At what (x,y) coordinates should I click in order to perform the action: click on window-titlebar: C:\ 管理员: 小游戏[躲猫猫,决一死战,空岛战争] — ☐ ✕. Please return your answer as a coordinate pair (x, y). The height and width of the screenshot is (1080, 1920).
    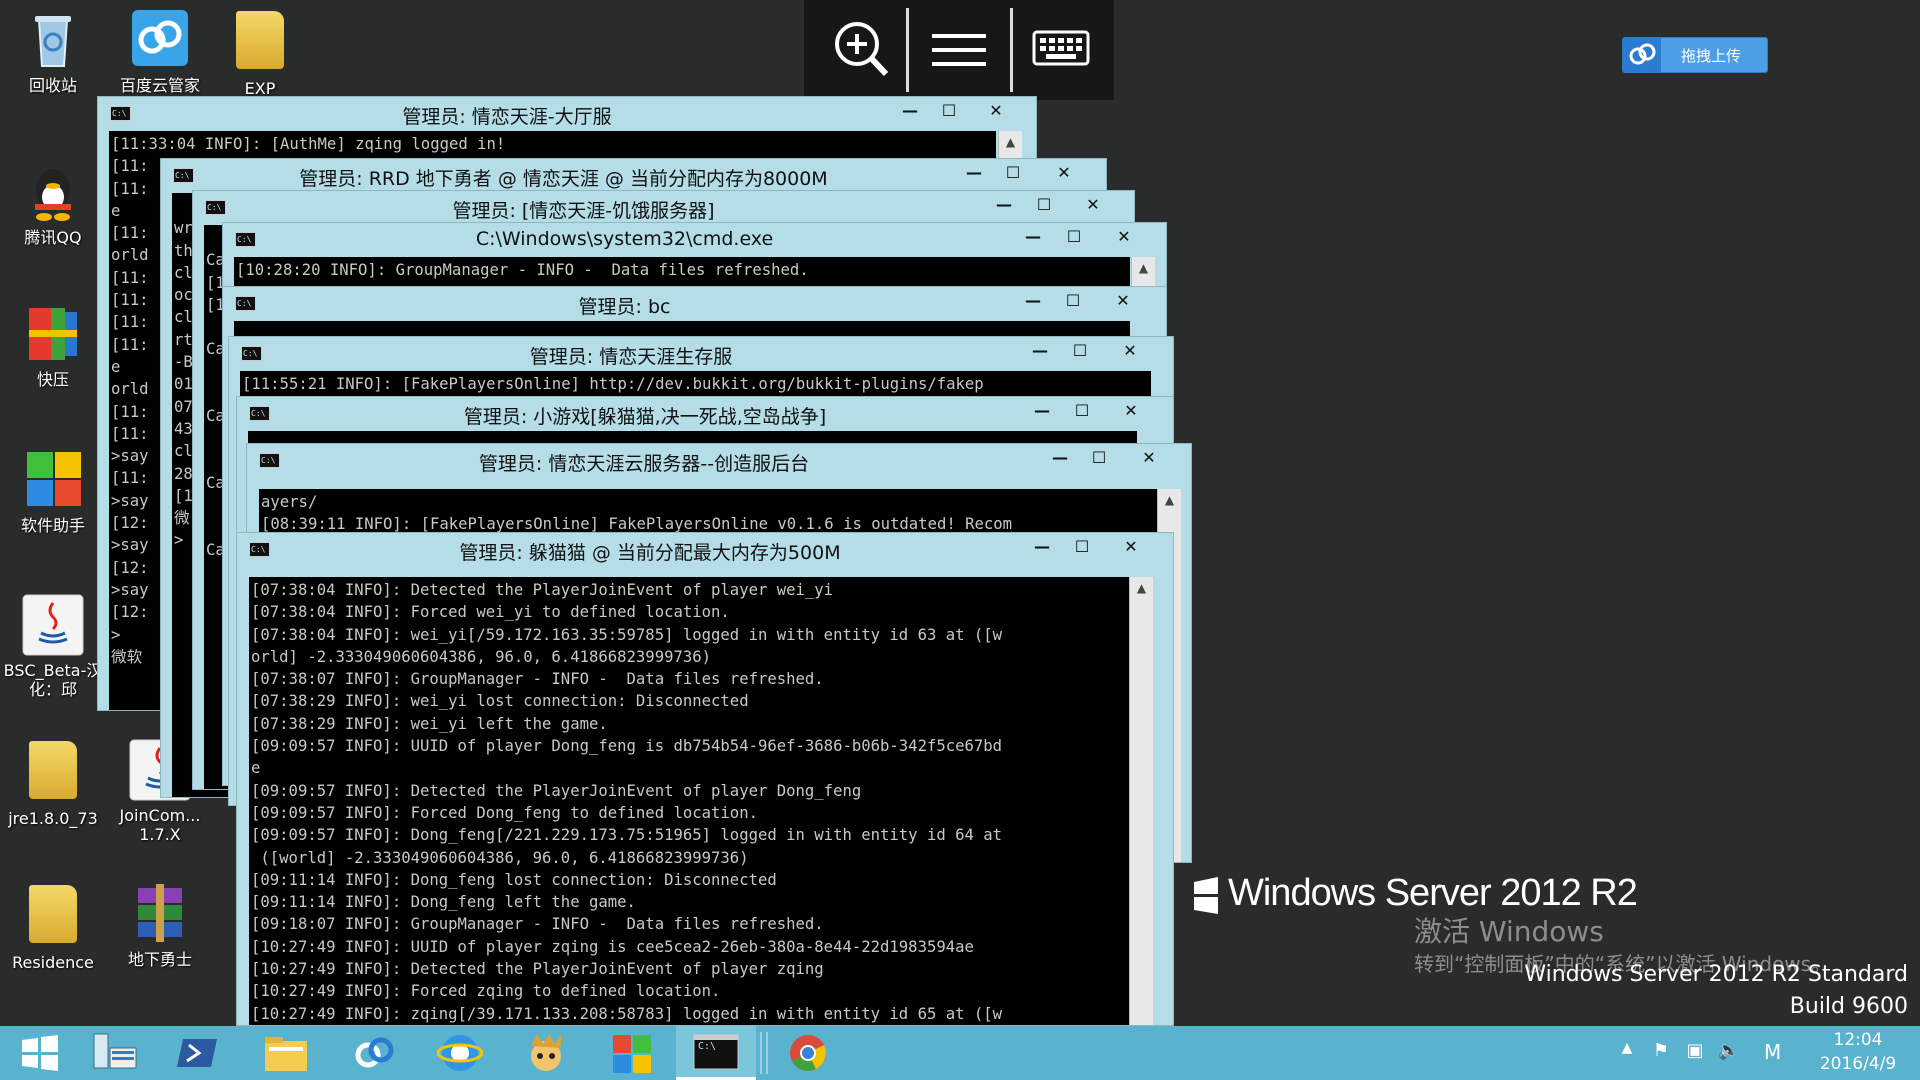
    Looking at the image, I should click on (705, 413).